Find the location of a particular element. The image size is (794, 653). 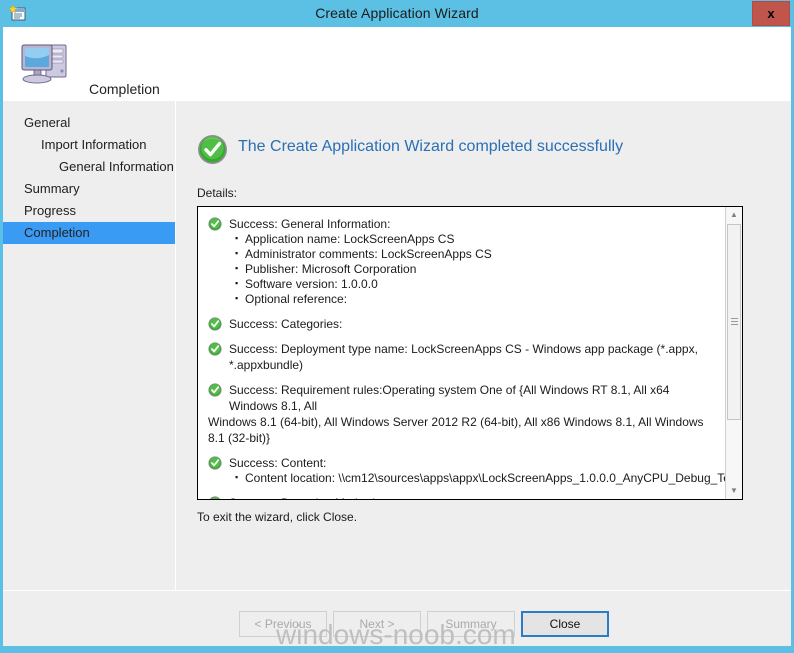

details-group: Success: Categories: is located at coordinates (462, 324).